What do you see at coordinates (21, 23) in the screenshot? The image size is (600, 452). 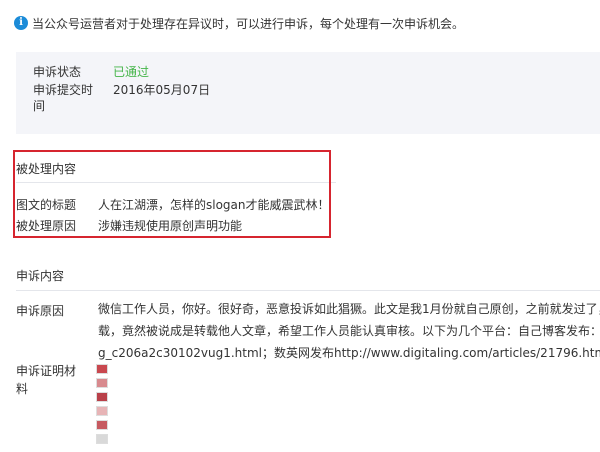 I see `info-icon: i` at bounding box center [21, 23].